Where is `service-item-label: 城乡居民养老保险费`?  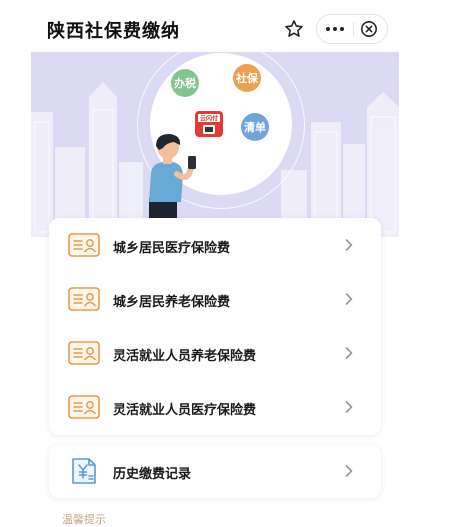
service-item-label: 城乡居民养老保险费 is located at coordinates (172, 301).